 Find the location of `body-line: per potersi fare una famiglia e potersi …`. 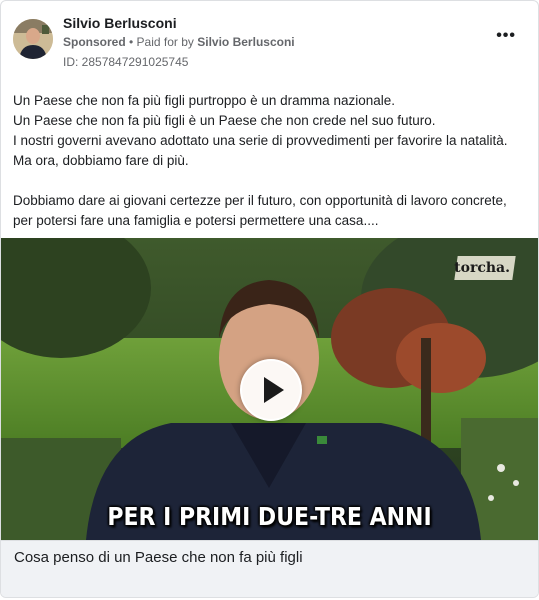

body-line: per potersi fare una famiglia e potersi … is located at coordinates (196, 220).